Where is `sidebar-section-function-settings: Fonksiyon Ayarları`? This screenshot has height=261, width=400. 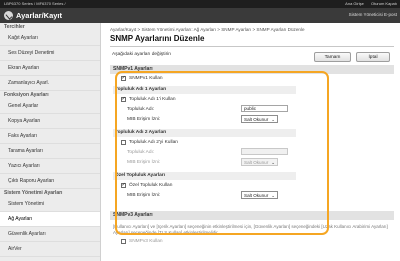 sidebar-section-function-settings: Fonksiyon Ayarları is located at coordinates (50, 95).